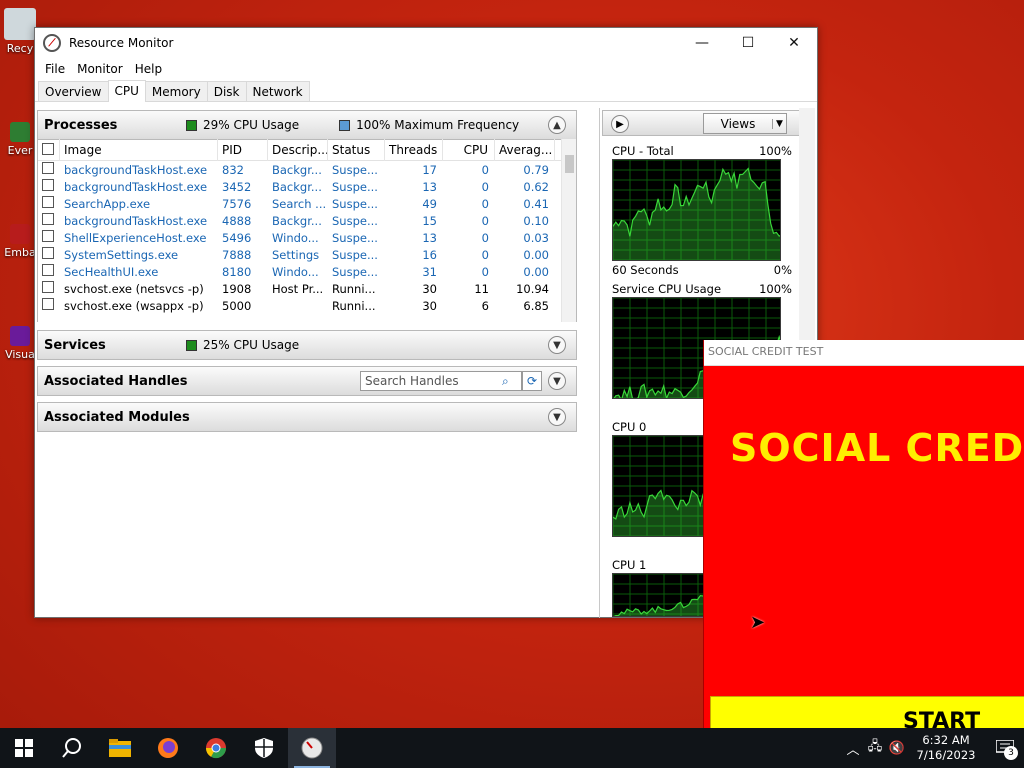  What do you see at coordinates (485, 305) in the screenshot?
I see `cell-cpu: 6` at bounding box center [485, 305].